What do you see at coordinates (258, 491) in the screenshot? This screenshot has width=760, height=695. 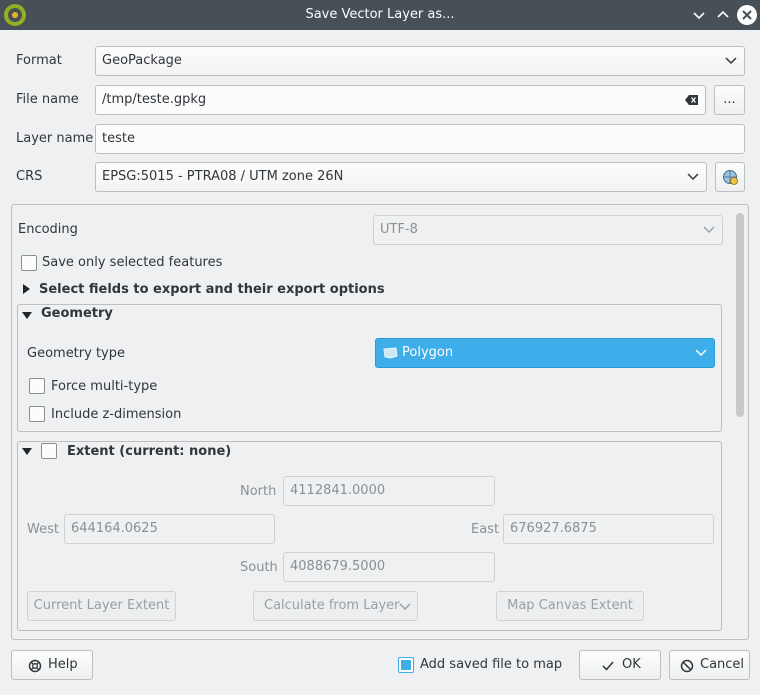 I see `north-label: North` at bounding box center [258, 491].